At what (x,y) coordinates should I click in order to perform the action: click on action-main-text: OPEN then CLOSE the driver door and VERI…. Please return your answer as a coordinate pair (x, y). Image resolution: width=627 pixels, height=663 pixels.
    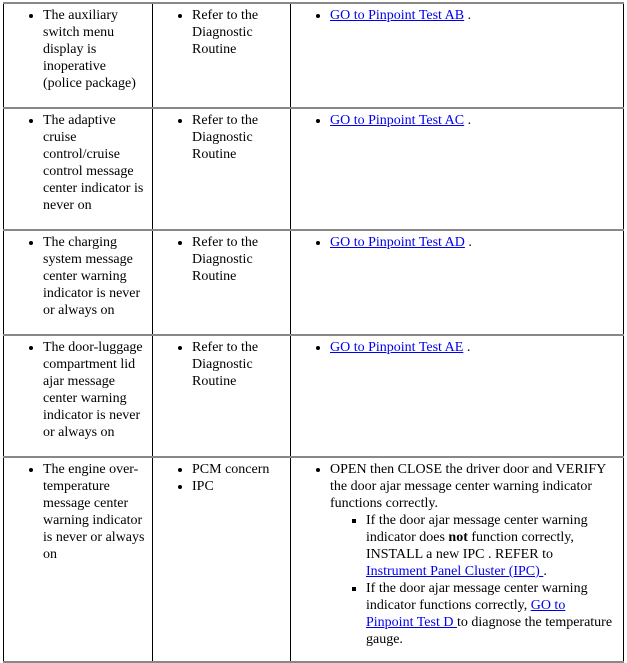
    Looking at the image, I should click on (468, 486).